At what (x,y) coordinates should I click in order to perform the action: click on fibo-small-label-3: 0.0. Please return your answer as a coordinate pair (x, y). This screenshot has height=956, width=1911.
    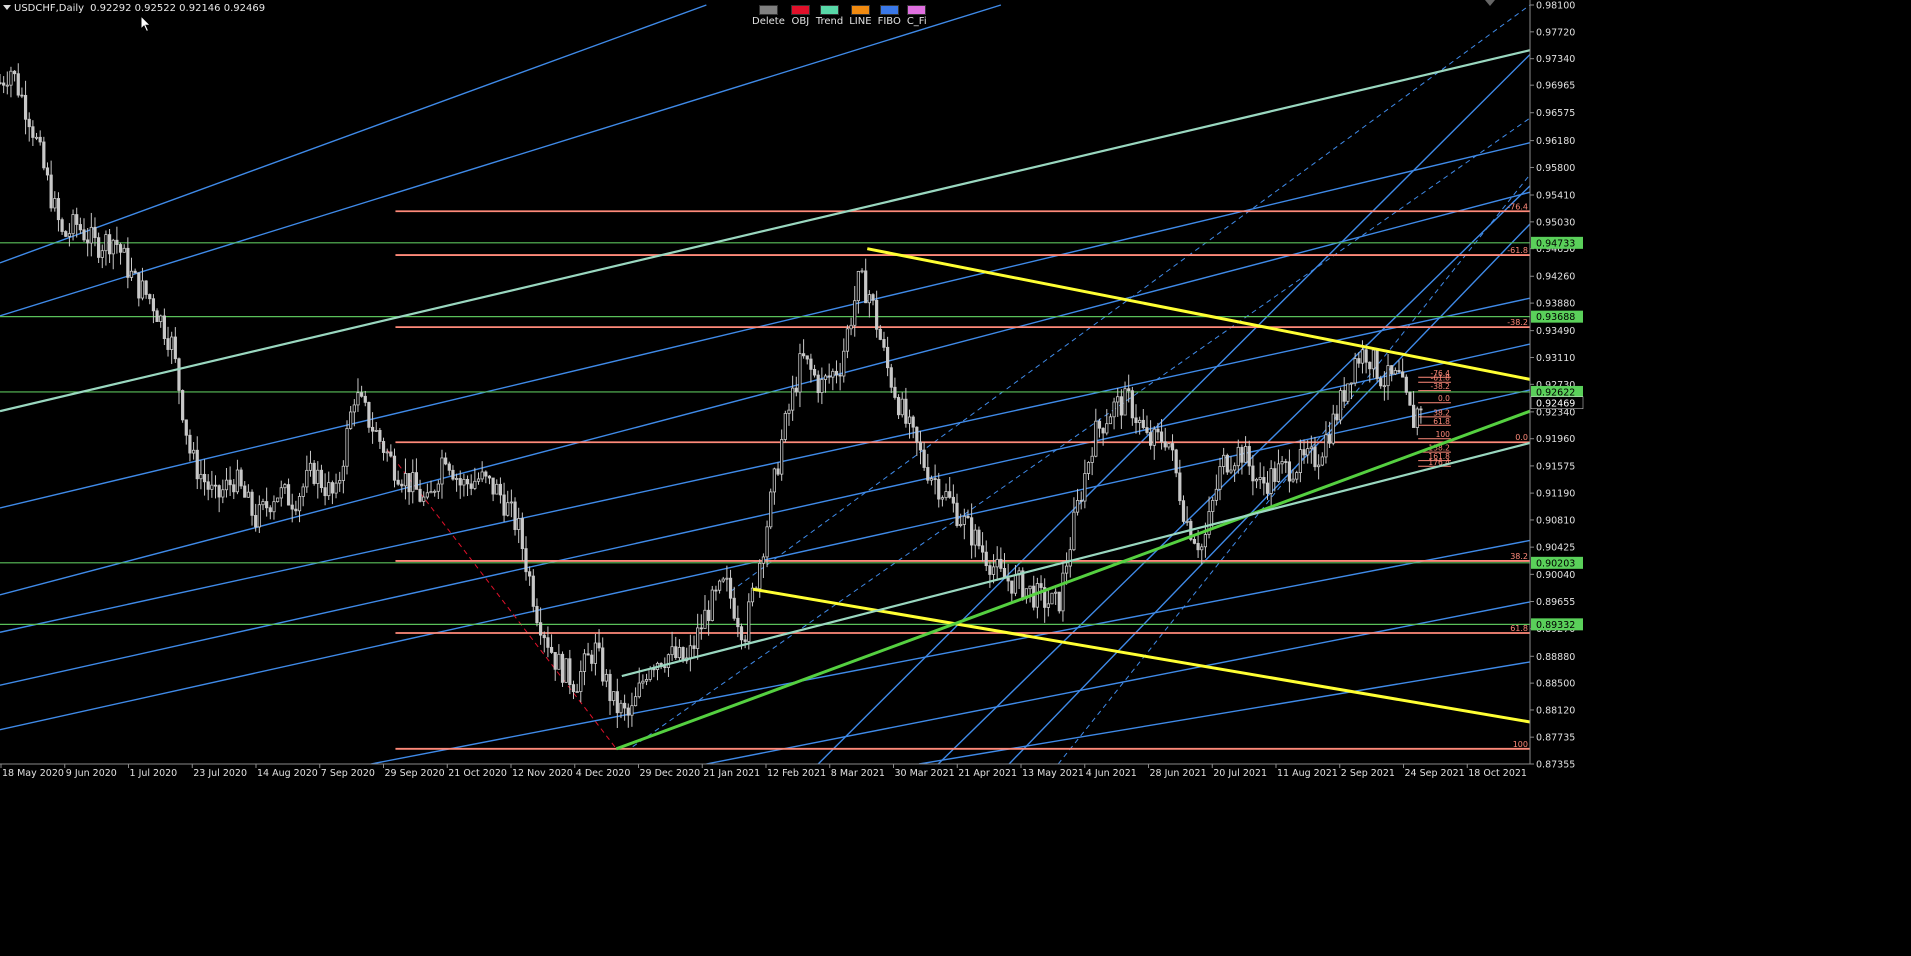
    Looking at the image, I should click on (1444, 398).